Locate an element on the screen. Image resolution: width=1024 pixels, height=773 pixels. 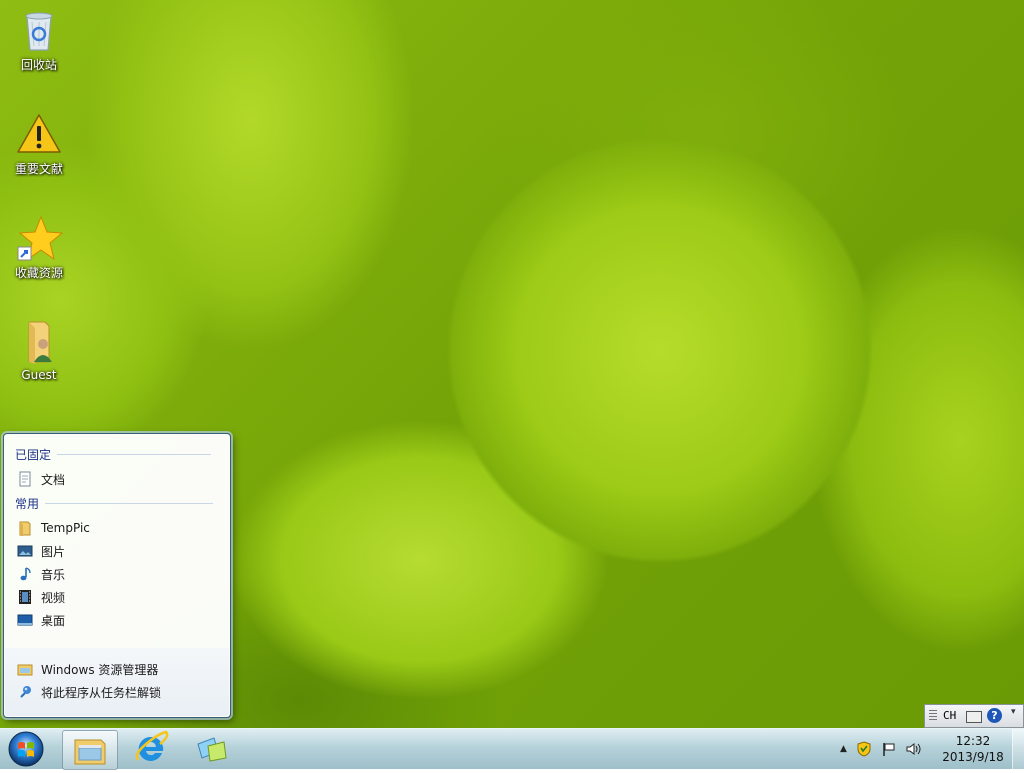
star-shortcut-icon is located at coordinates (39, 238).